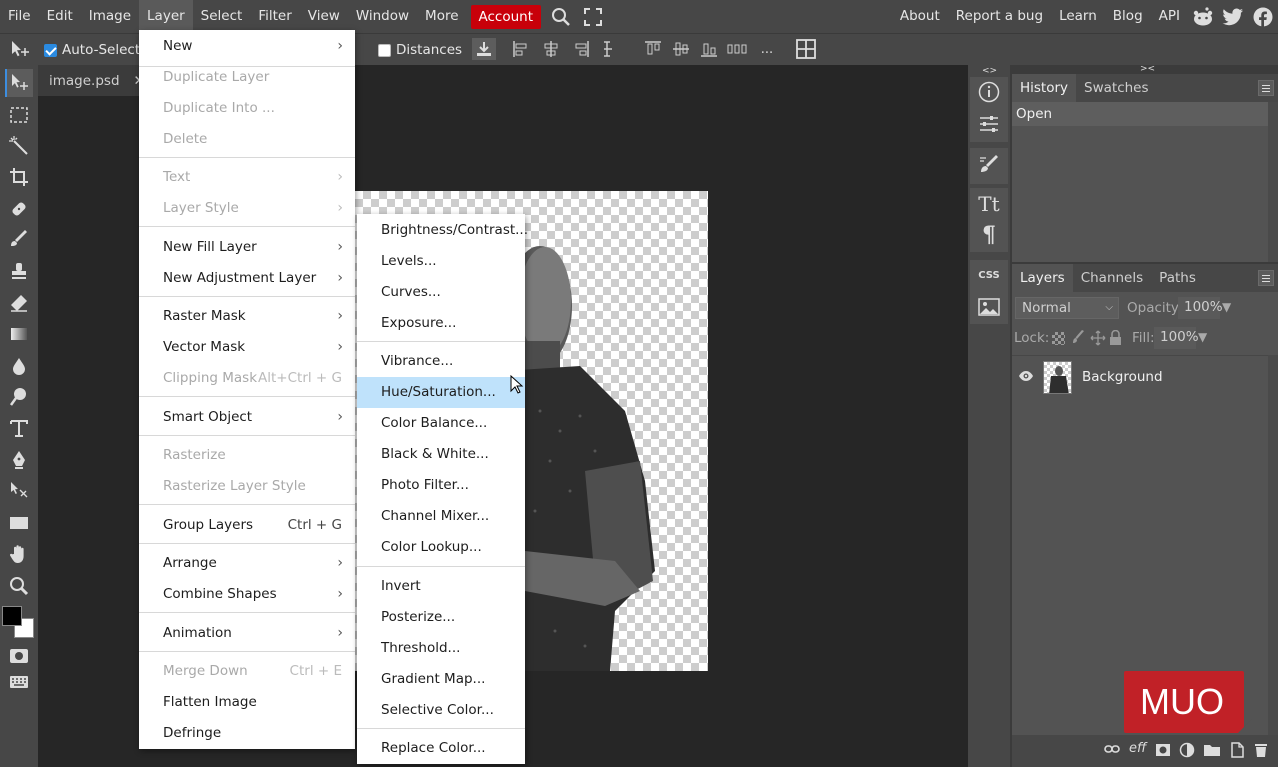 The width and height of the screenshot is (1278, 767). Describe the element at coordinates (484, 49) in the screenshot. I see `download-icon` at that location.